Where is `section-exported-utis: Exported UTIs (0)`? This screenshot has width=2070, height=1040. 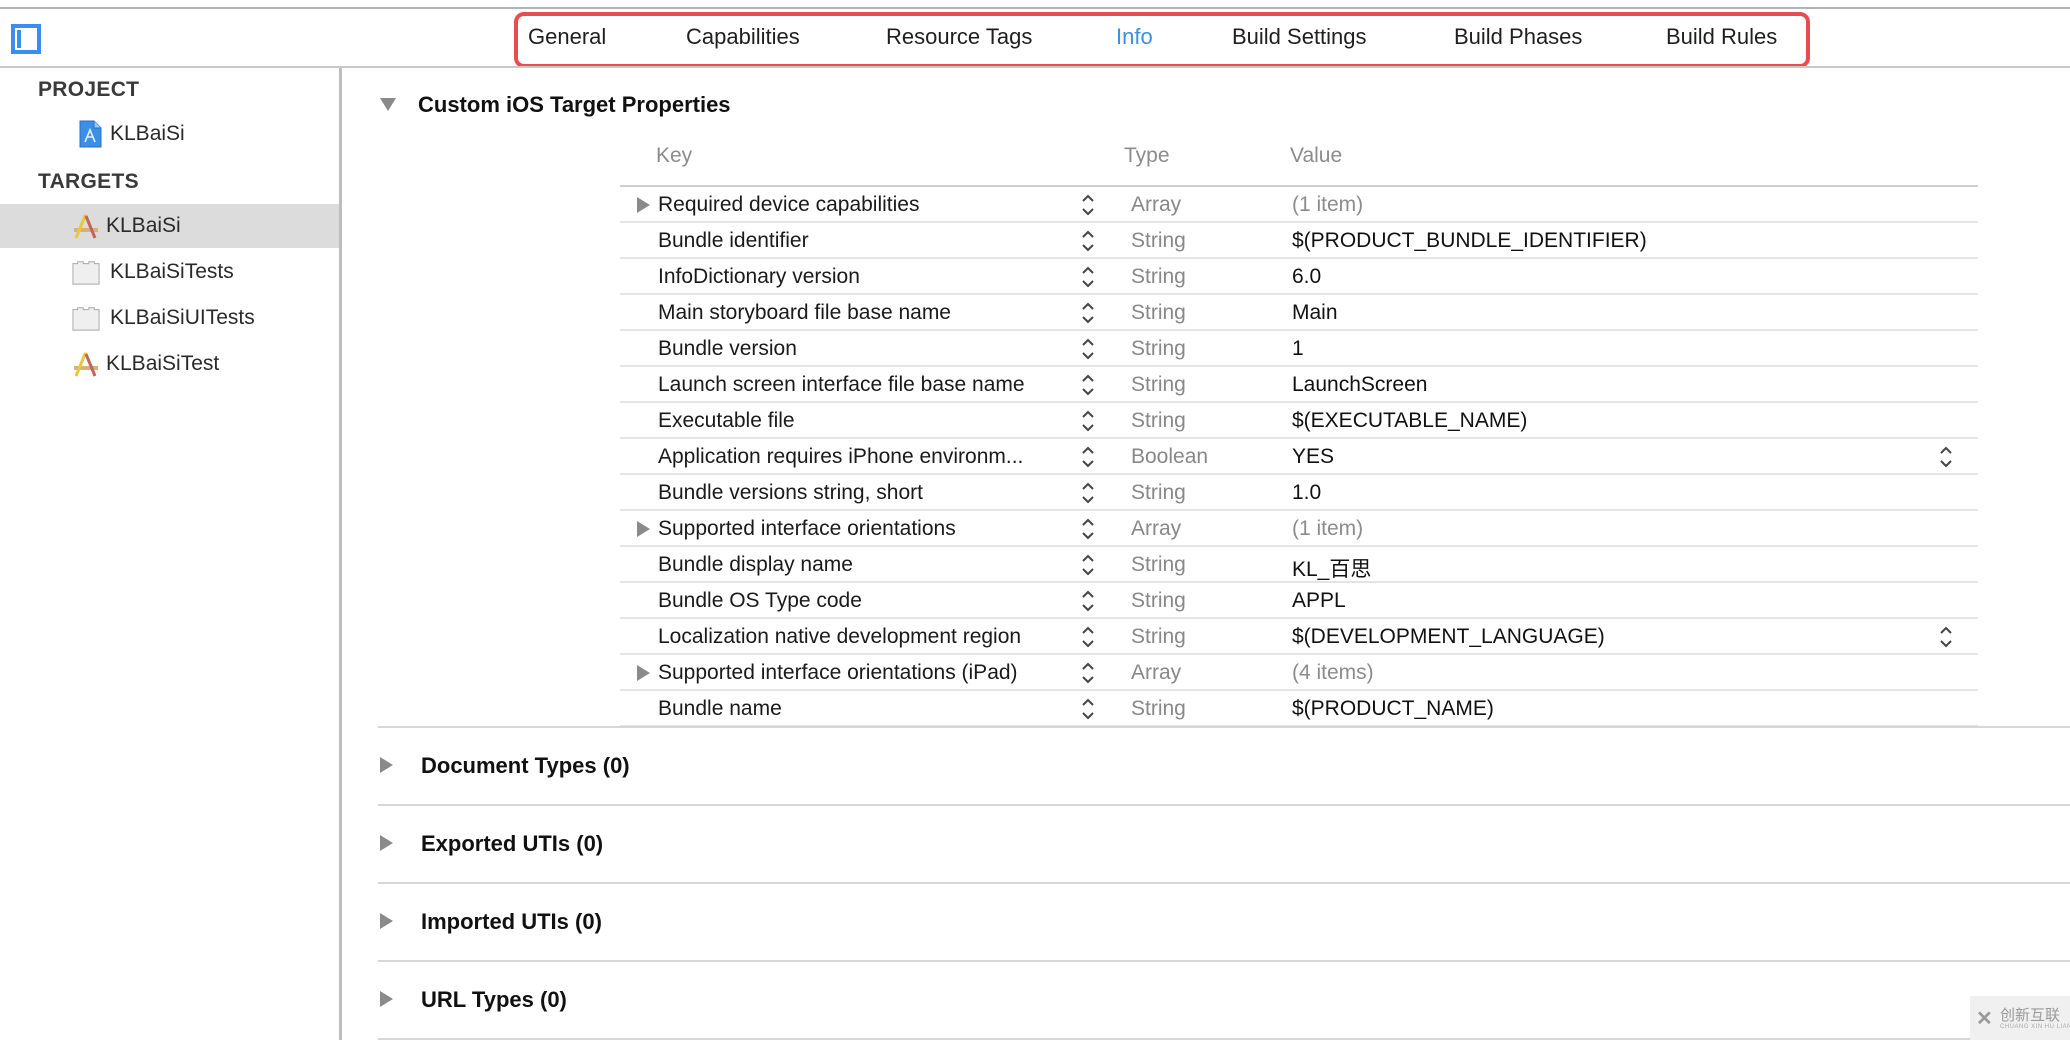
section-exported-utis: Exported UTIs (0) is located at coordinates (491, 844).